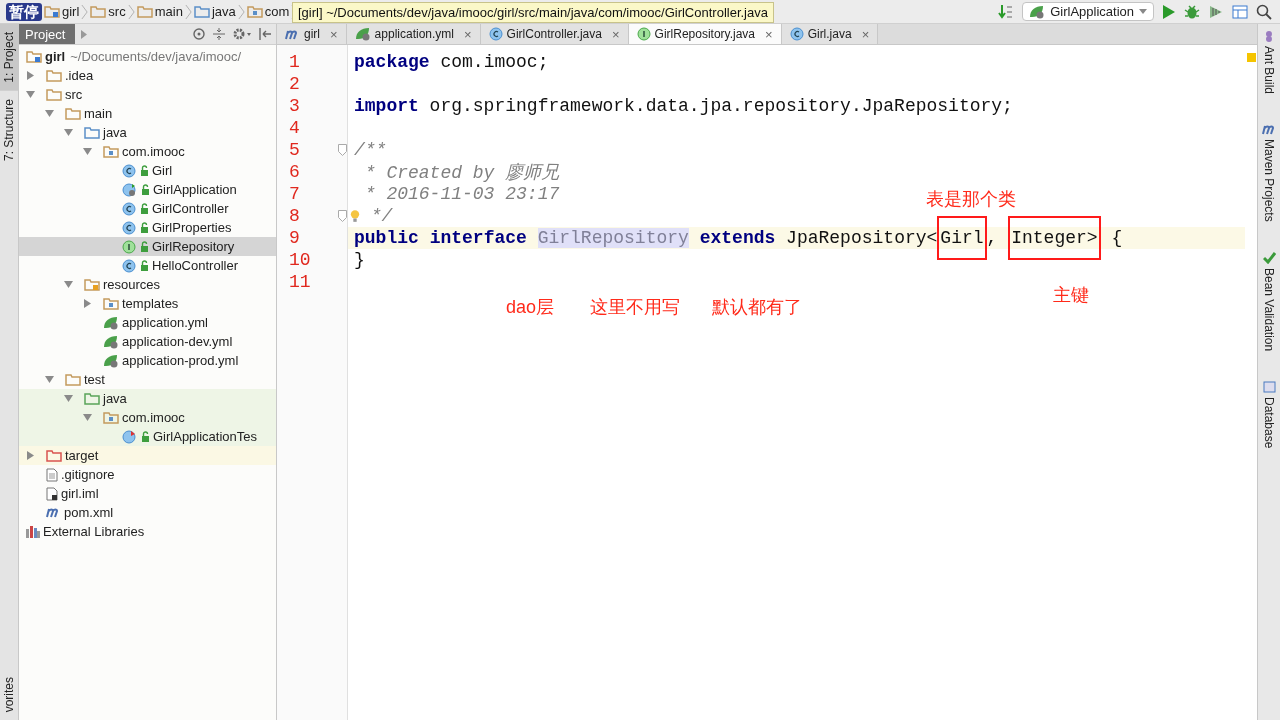  I want to click on tree-item: GirlRepository, so click(147, 246).